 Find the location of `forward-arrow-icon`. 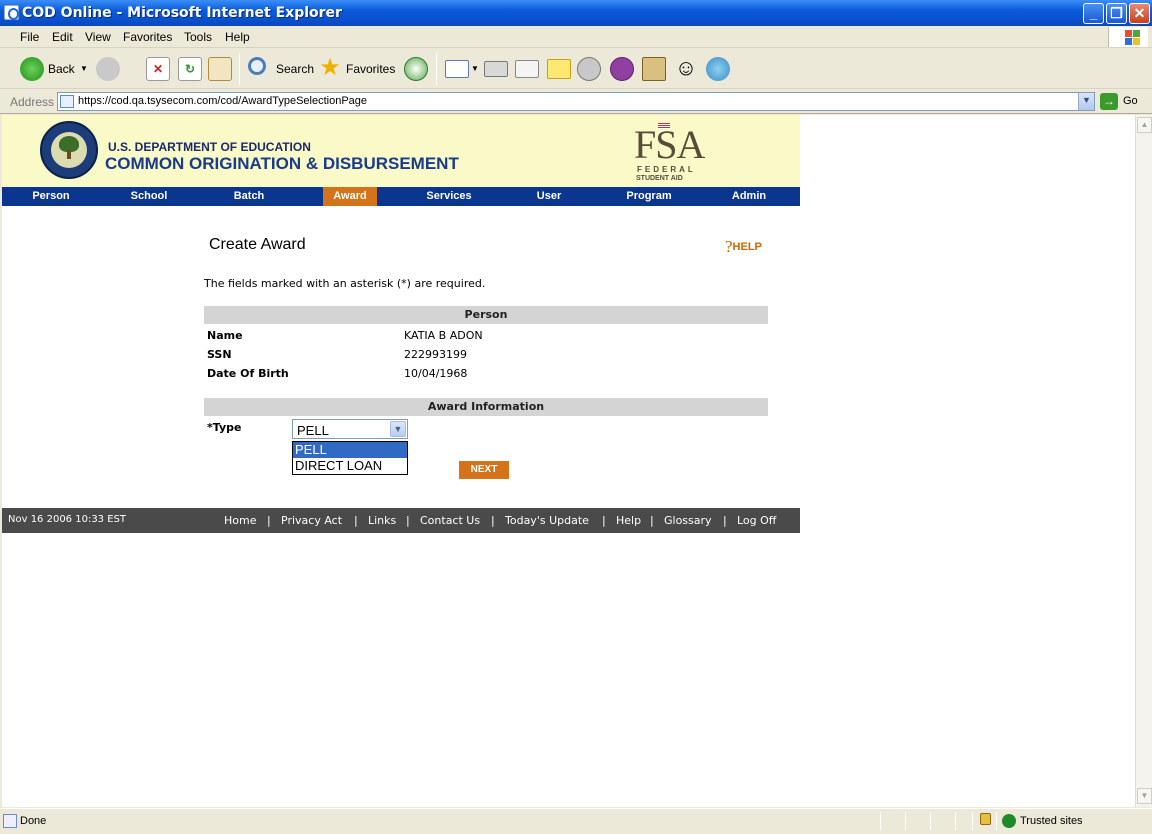

forward-arrow-icon is located at coordinates (108, 69).